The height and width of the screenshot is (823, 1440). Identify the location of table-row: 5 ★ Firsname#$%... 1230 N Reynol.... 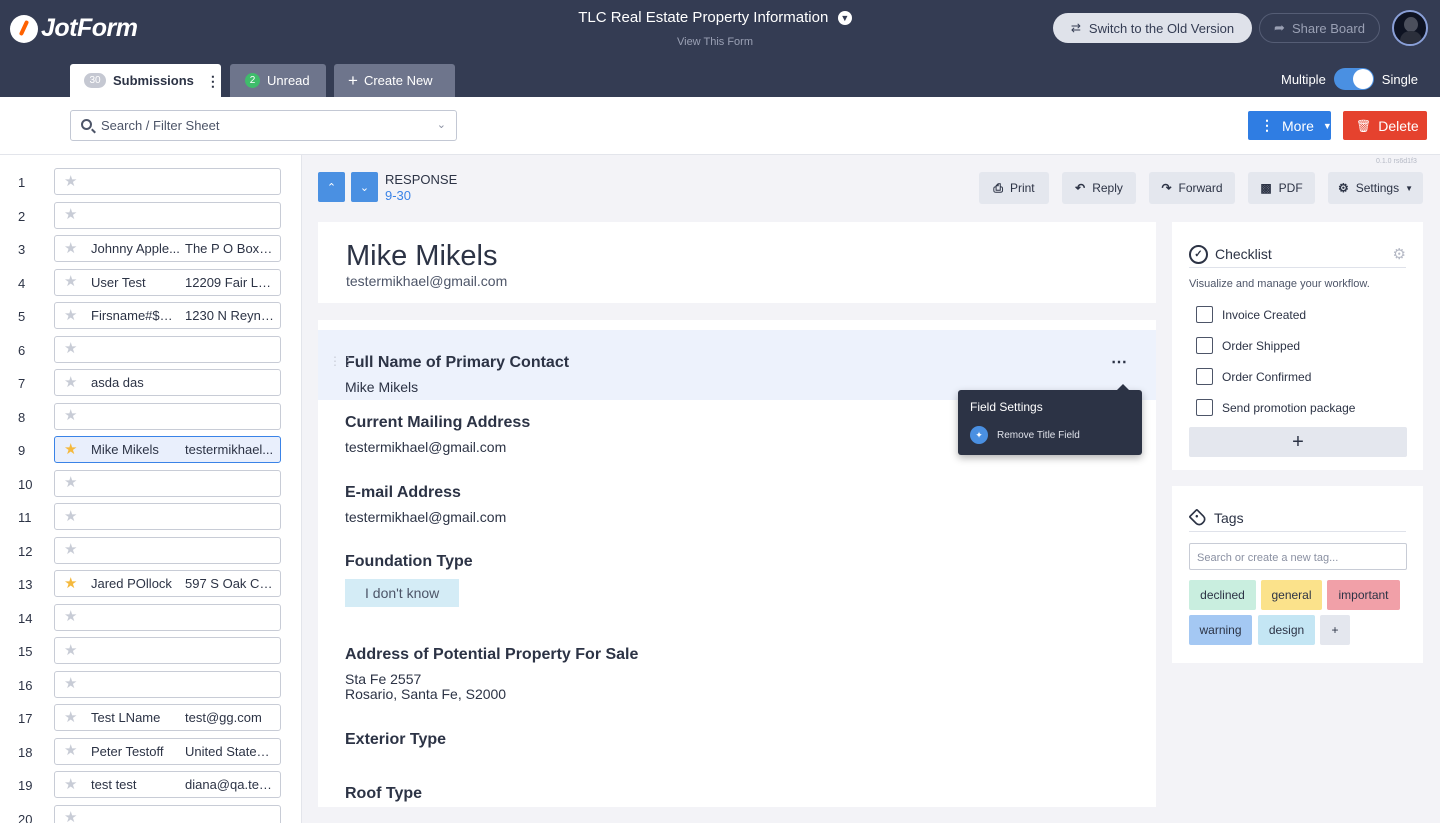
(150, 316).